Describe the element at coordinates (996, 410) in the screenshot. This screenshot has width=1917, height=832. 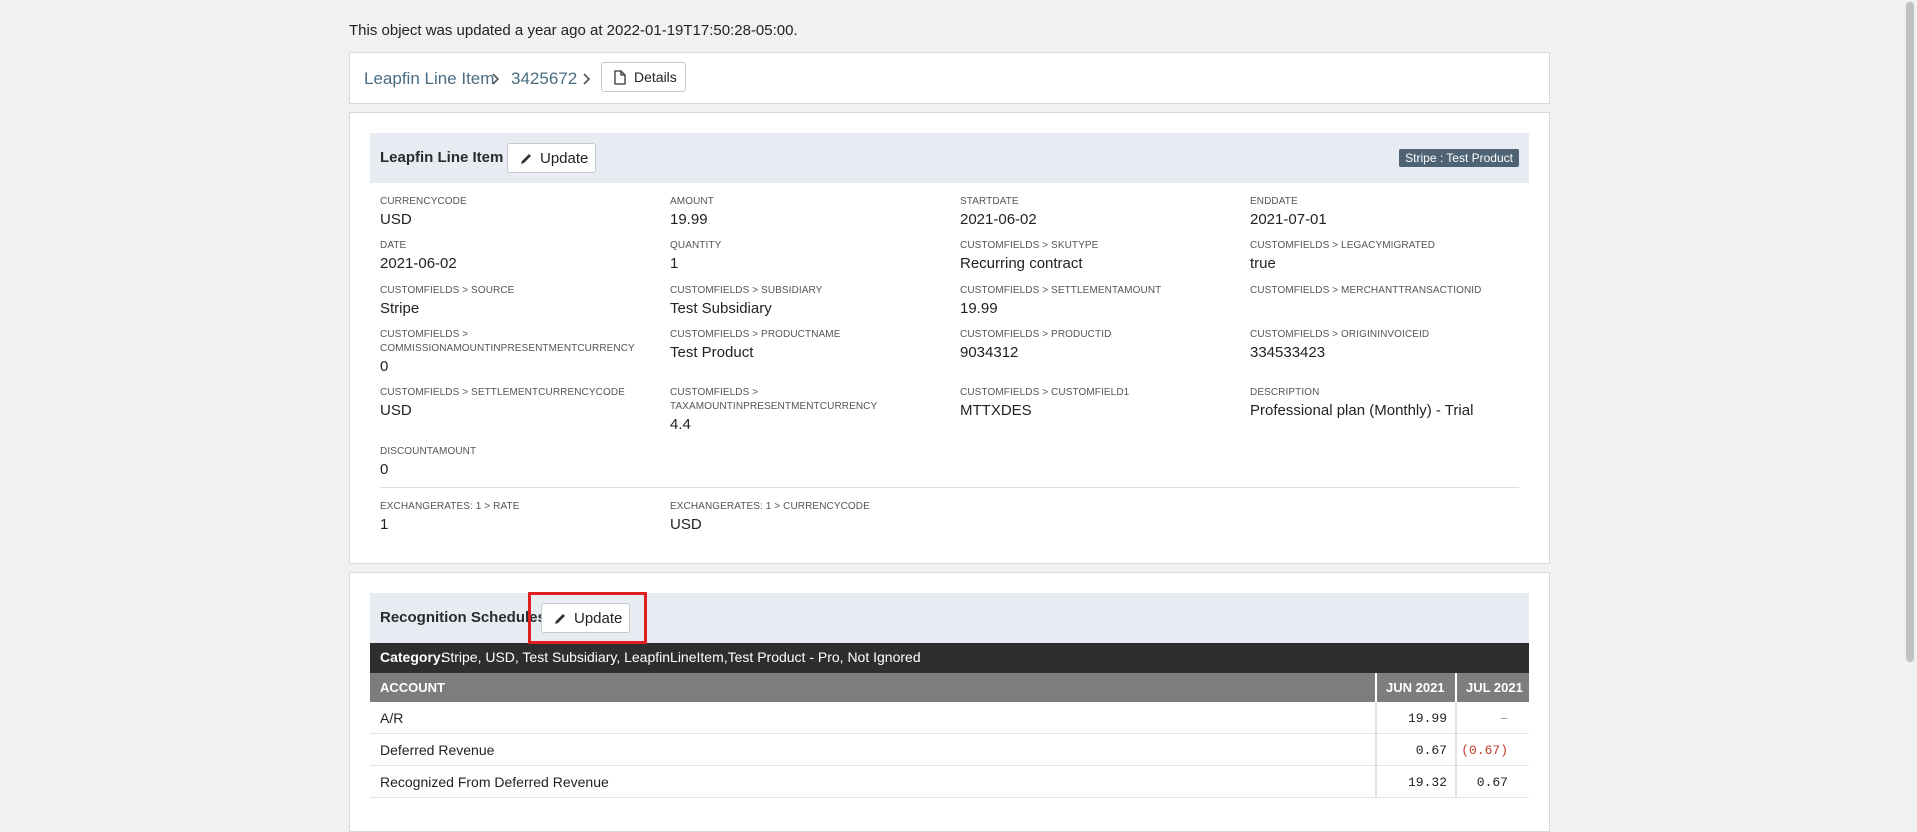
I see `field-value: MTTXDES` at that location.